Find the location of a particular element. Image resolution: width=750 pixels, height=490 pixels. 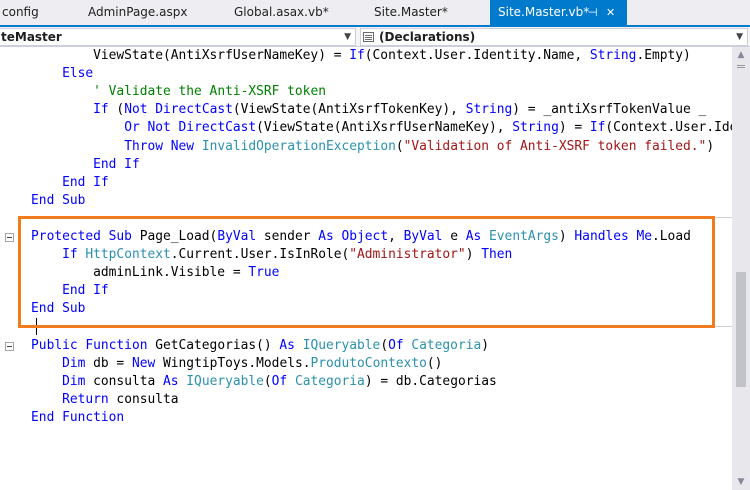

vertical-scrollbar: ▲ ▼ is located at coordinates (741, 268).